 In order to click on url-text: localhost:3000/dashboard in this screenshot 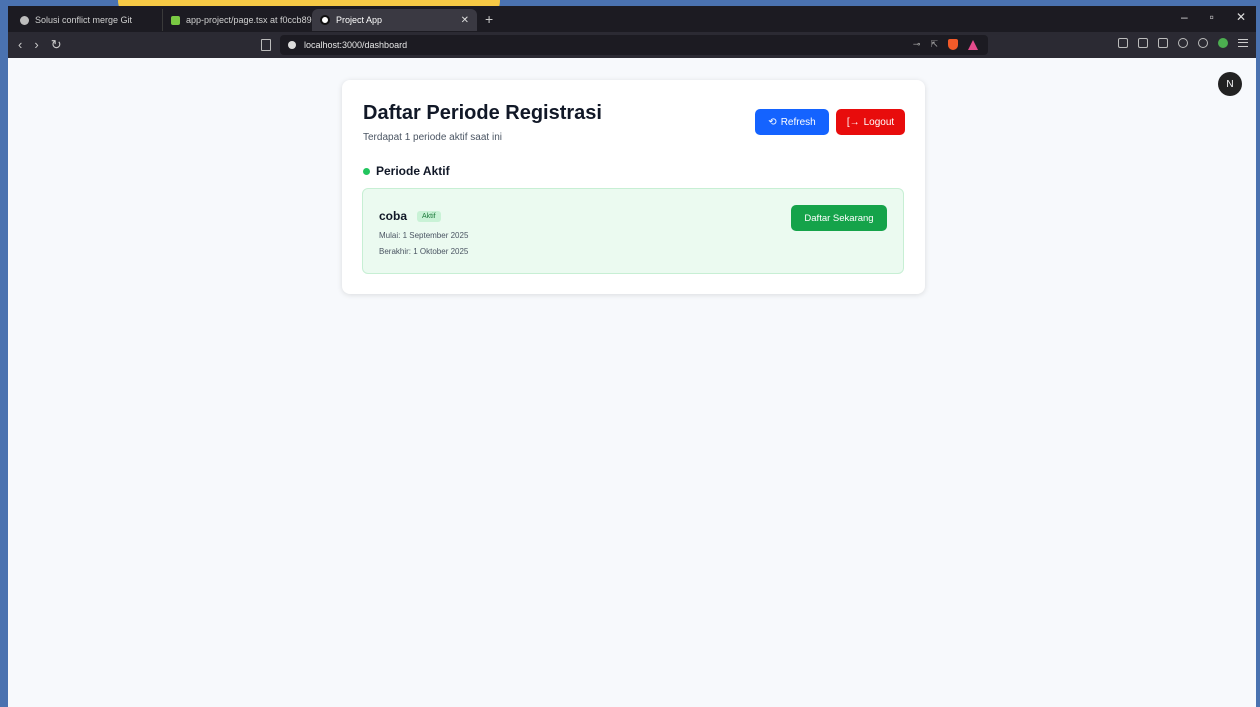, I will do `click(355, 45)`.